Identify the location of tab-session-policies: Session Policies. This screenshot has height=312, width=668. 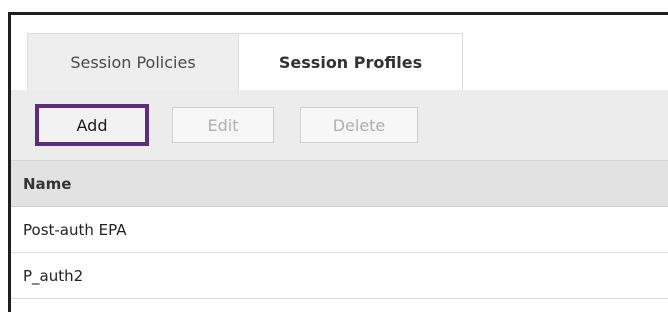
(133, 62).